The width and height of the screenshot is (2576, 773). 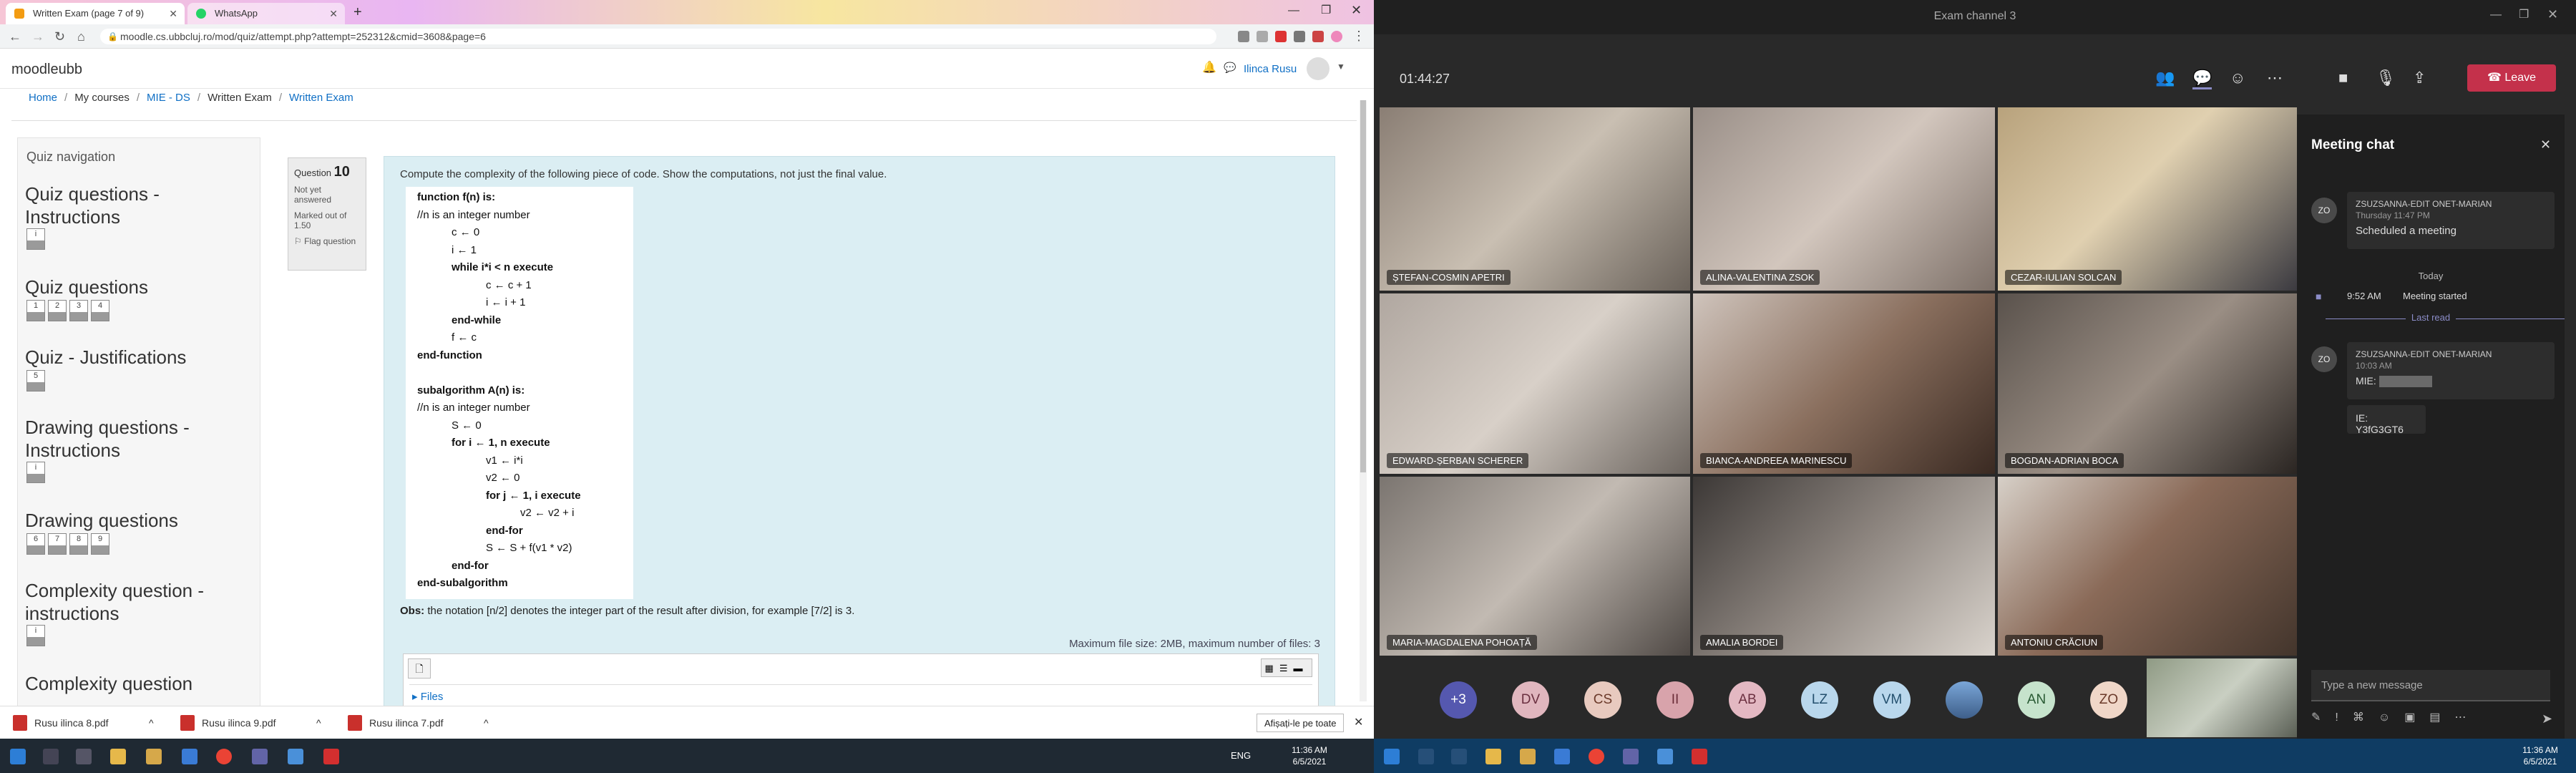 I want to click on quiz-nav-button: 2, so click(x=57, y=310).